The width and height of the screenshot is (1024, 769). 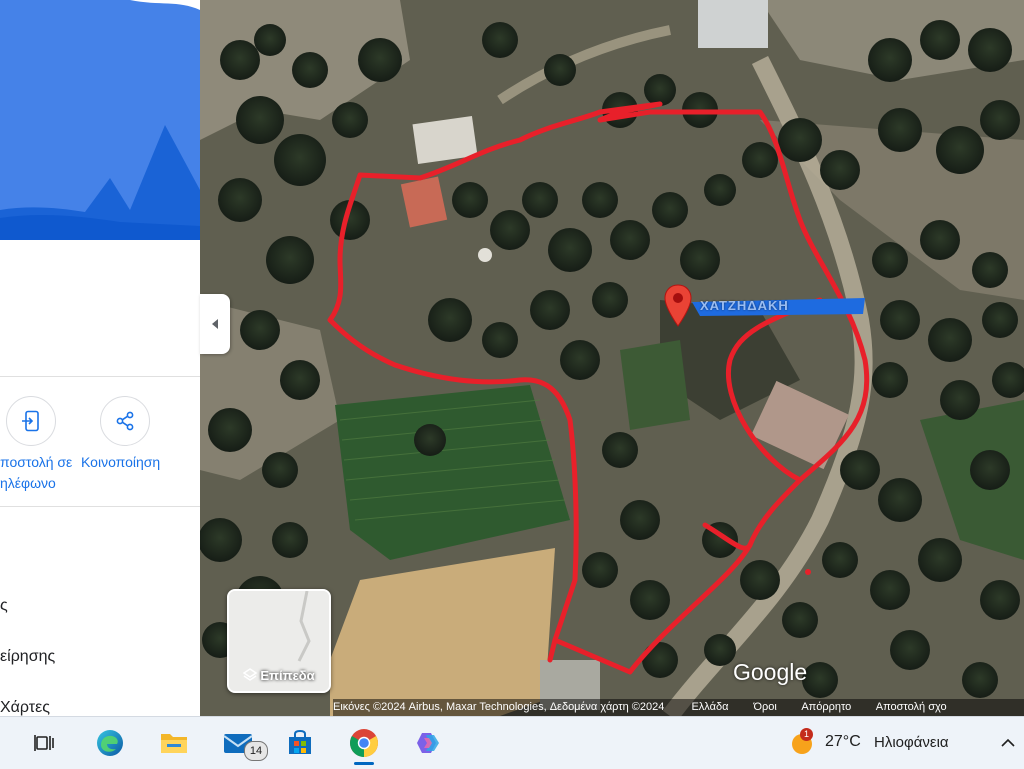 I want to click on chevron-up-icon, so click(x=1008, y=742).